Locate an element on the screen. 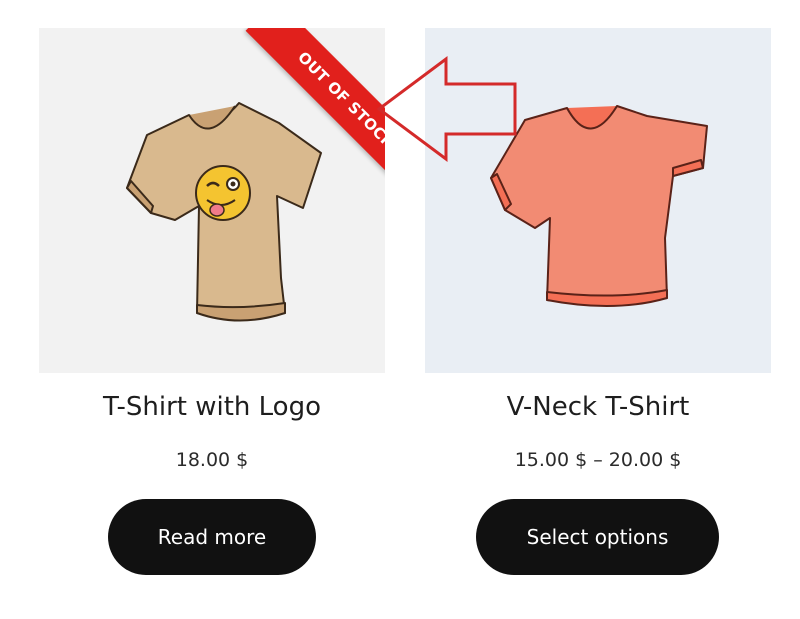  left-arrow-annotation-icon is located at coordinates (446, 109).